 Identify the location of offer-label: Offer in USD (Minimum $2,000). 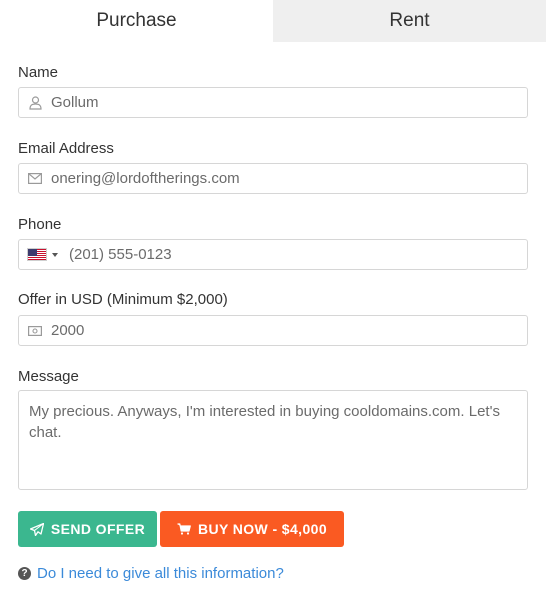
(123, 299).